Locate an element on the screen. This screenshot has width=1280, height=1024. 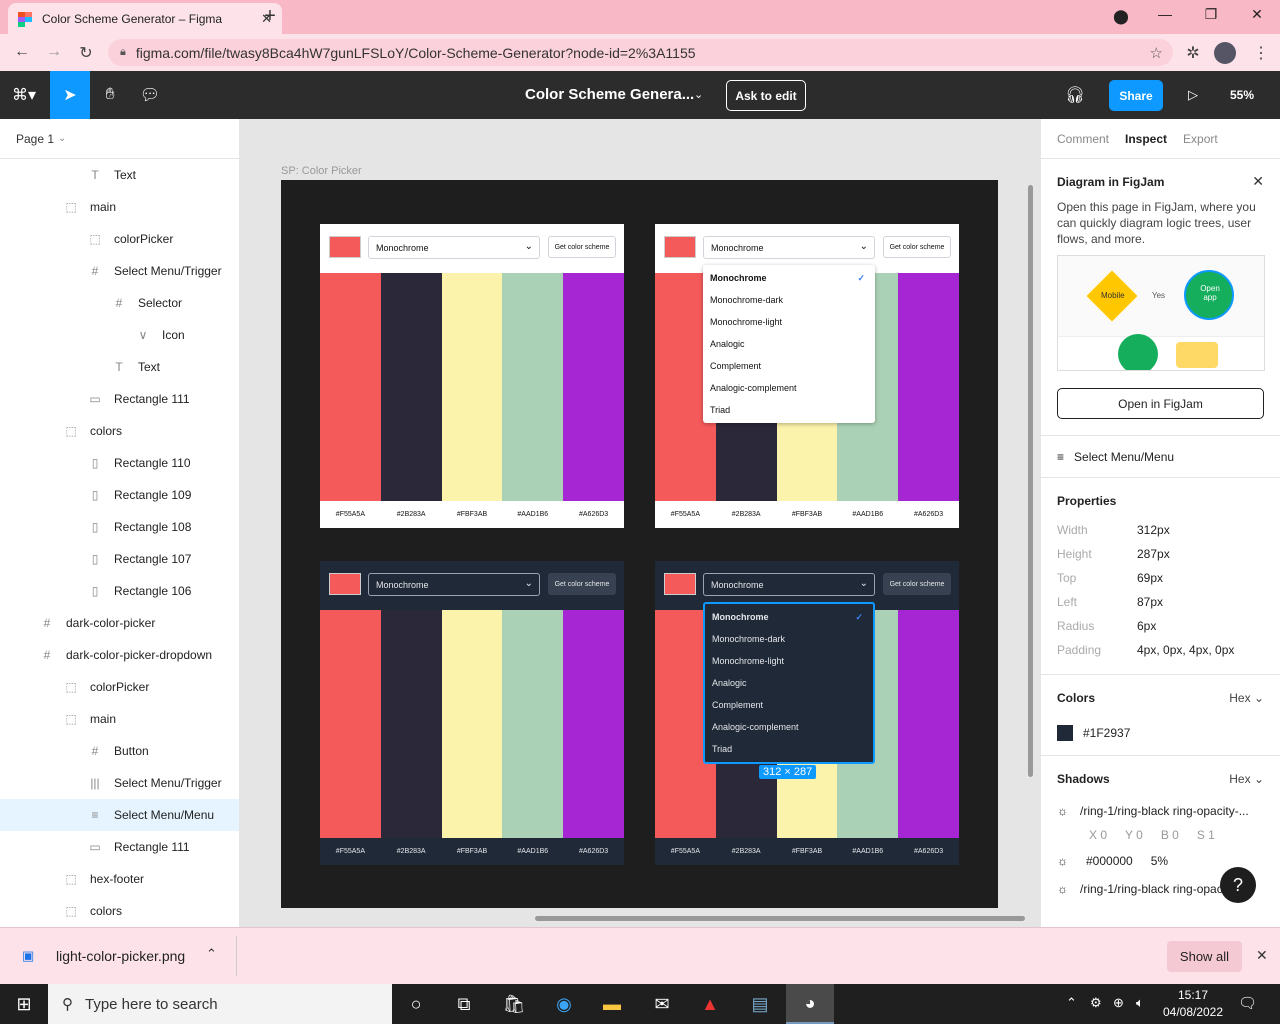
forward-arrow-icon: → is located at coordinates (54, 52).